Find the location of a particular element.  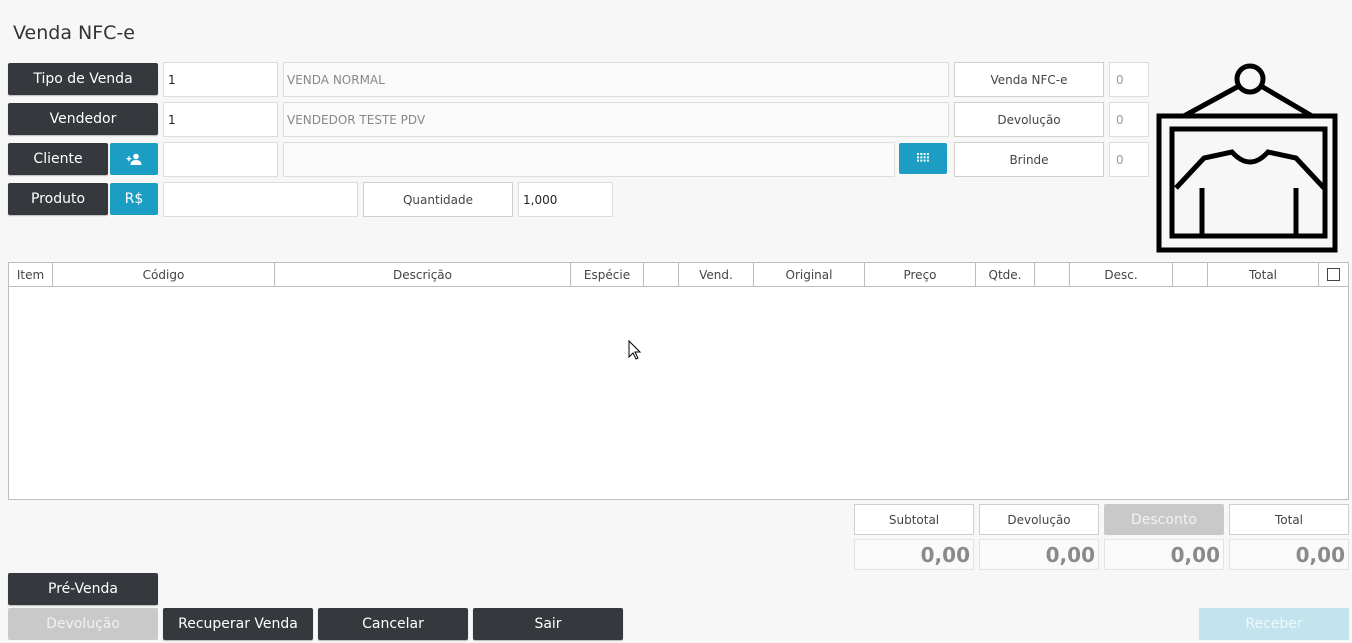

desconto-value: 0,00 is located at coordinates (1164, 554).